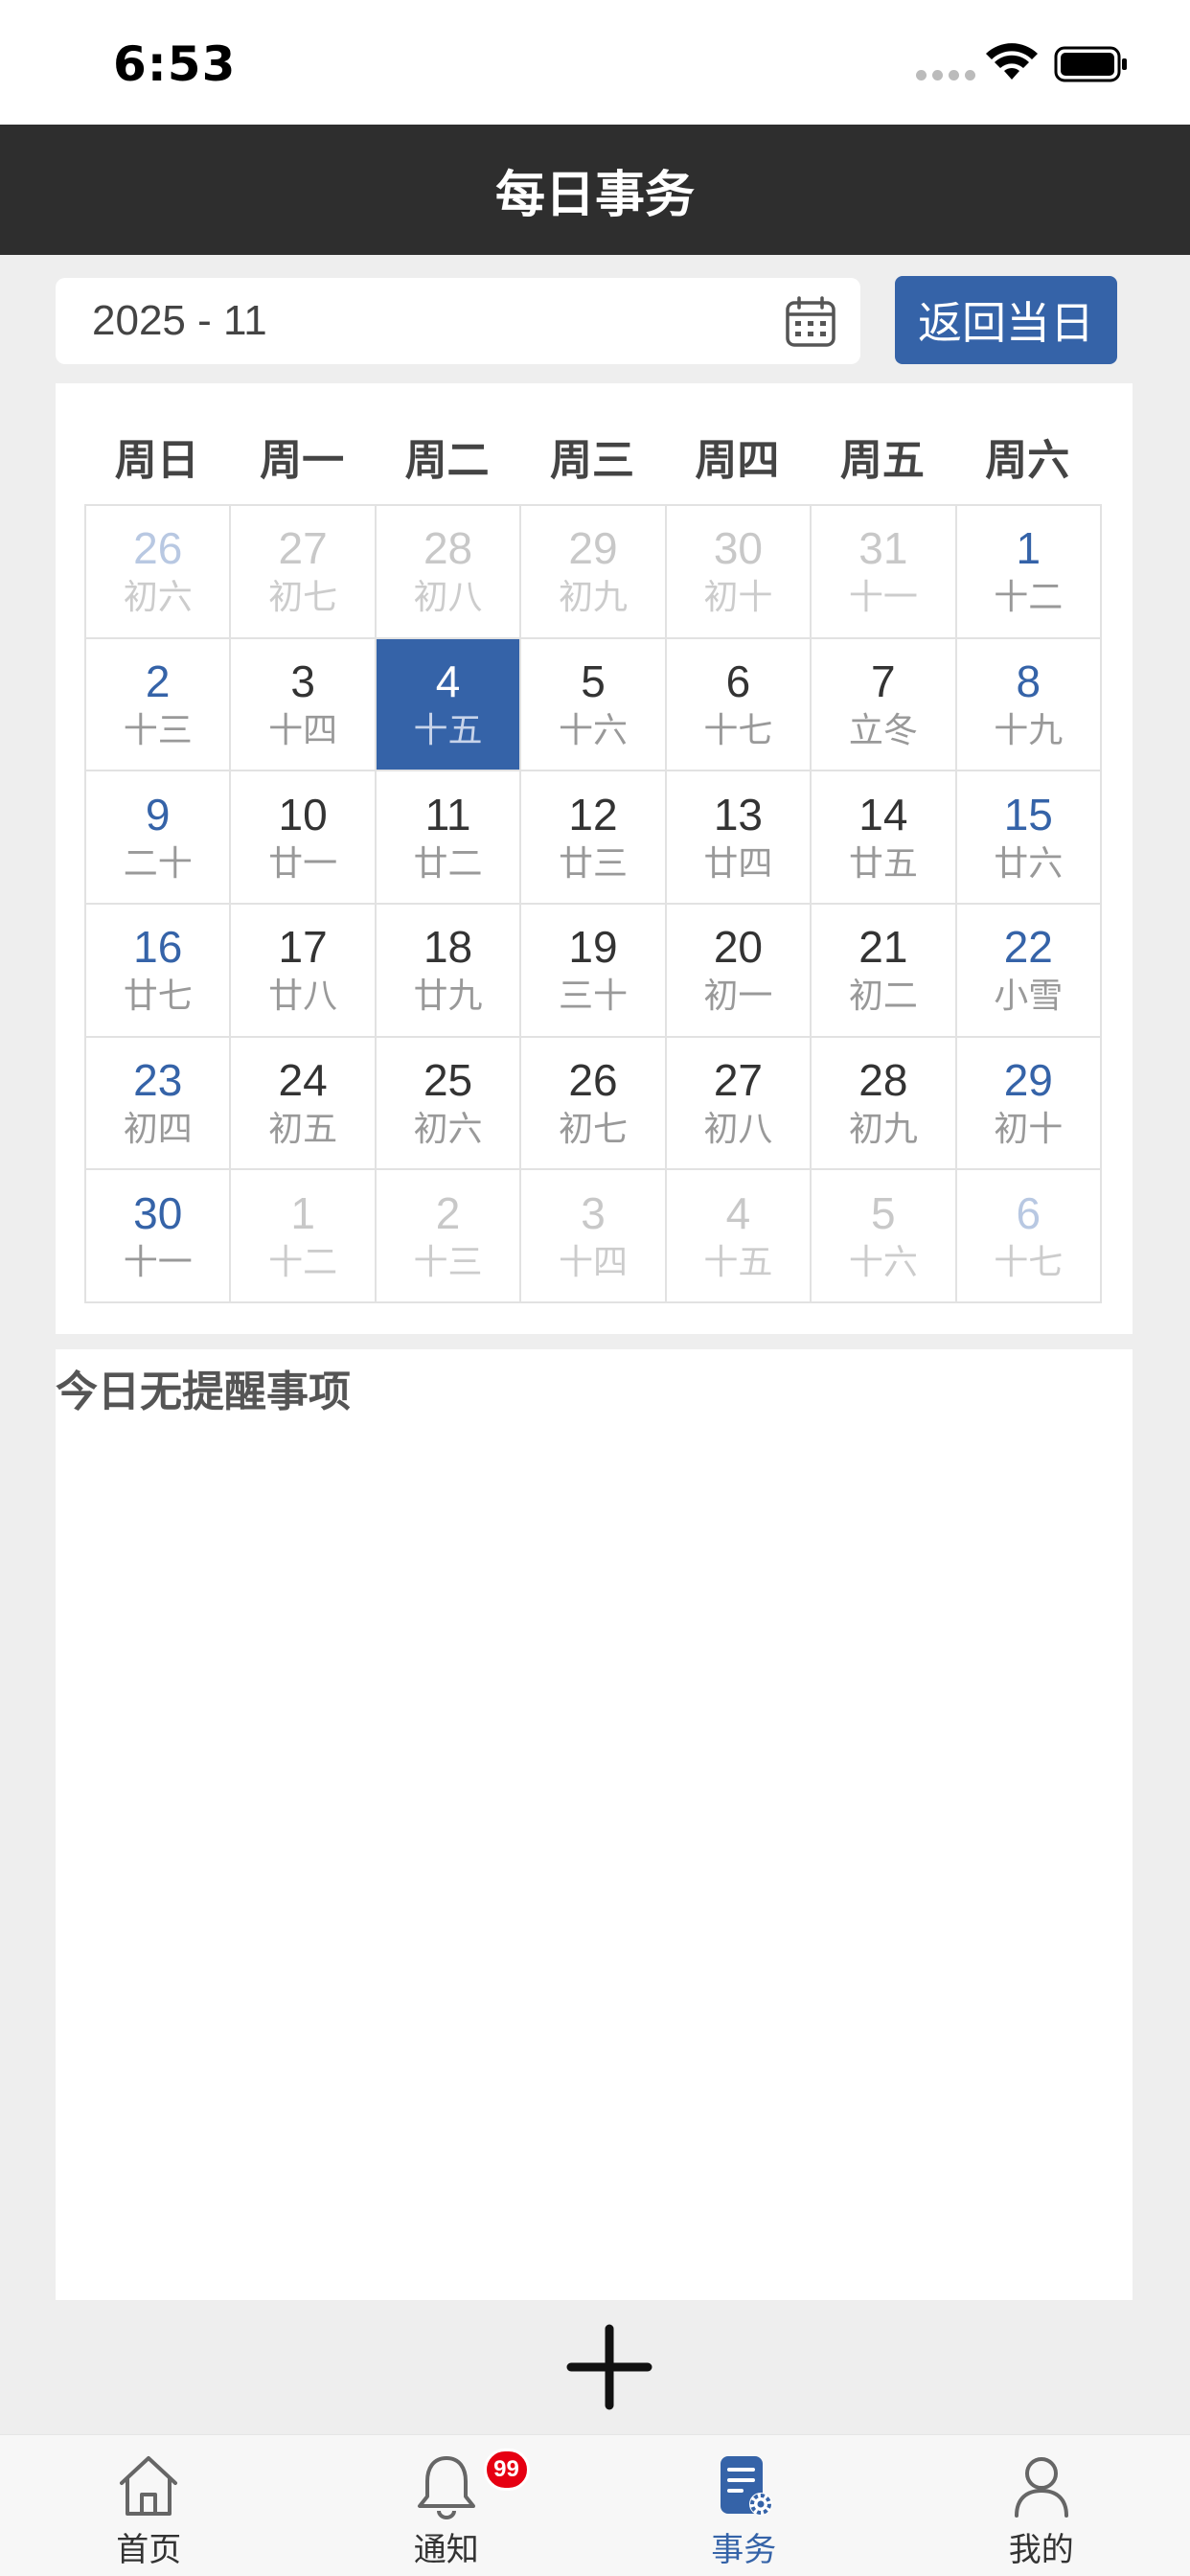 The width and height of the screenshot is (1190, 2576). I want to click on lunar-date: 十三, so click(448, 1262).